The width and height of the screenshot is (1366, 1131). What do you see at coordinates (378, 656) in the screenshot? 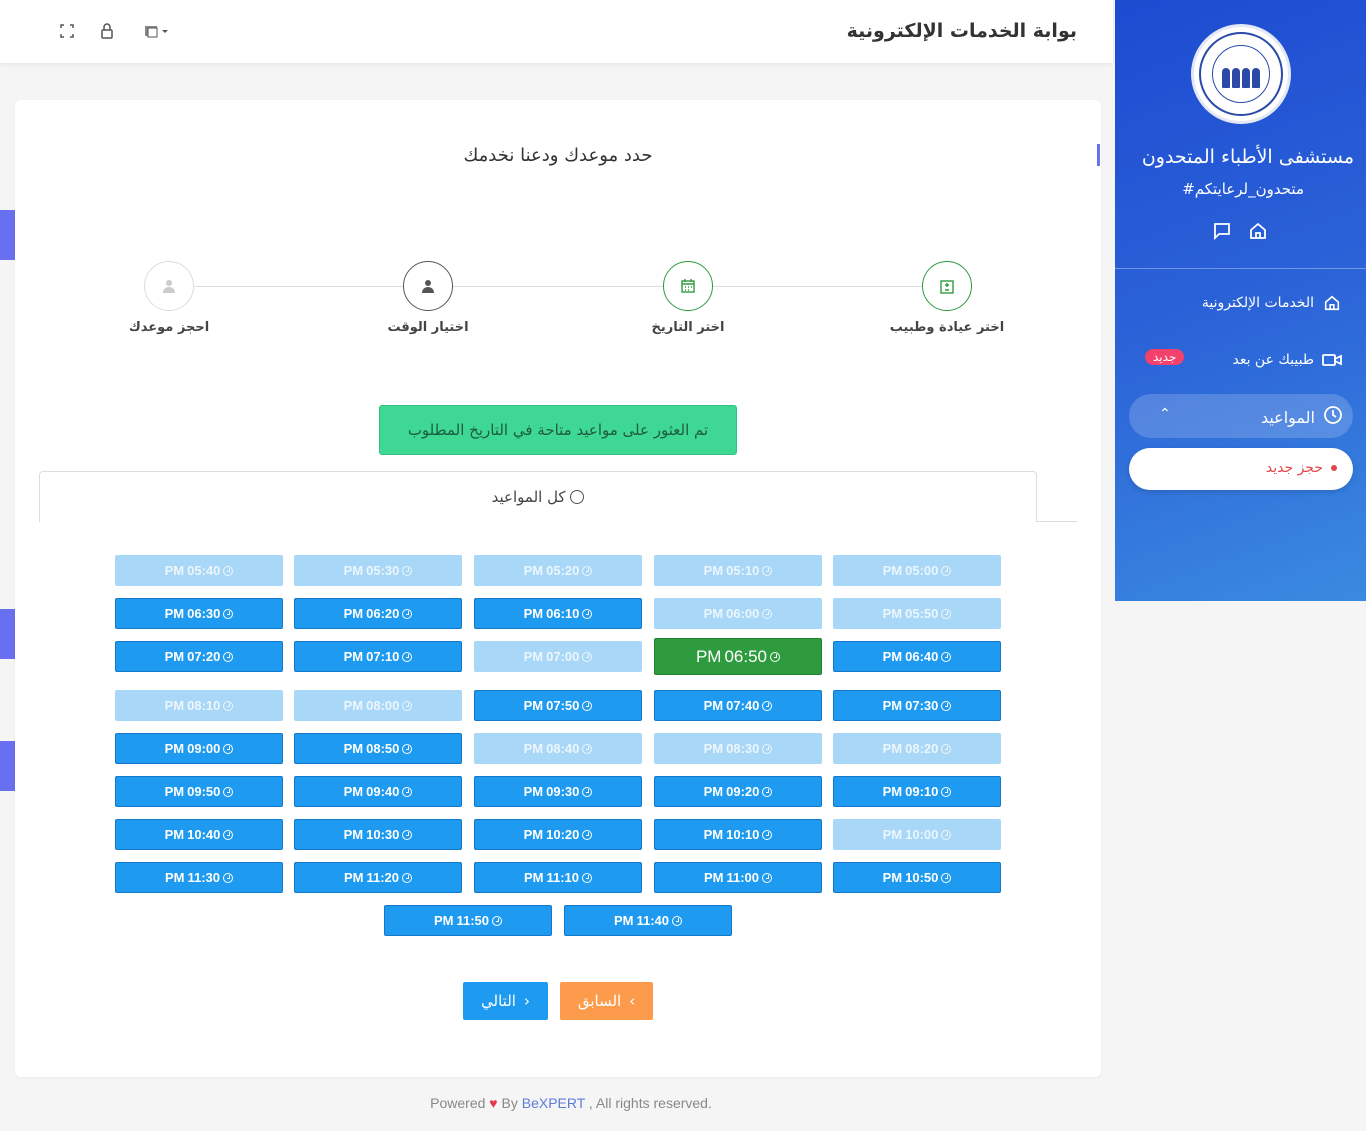
I see `time-slot: PM 07:10` at bounding box center [378, 656].